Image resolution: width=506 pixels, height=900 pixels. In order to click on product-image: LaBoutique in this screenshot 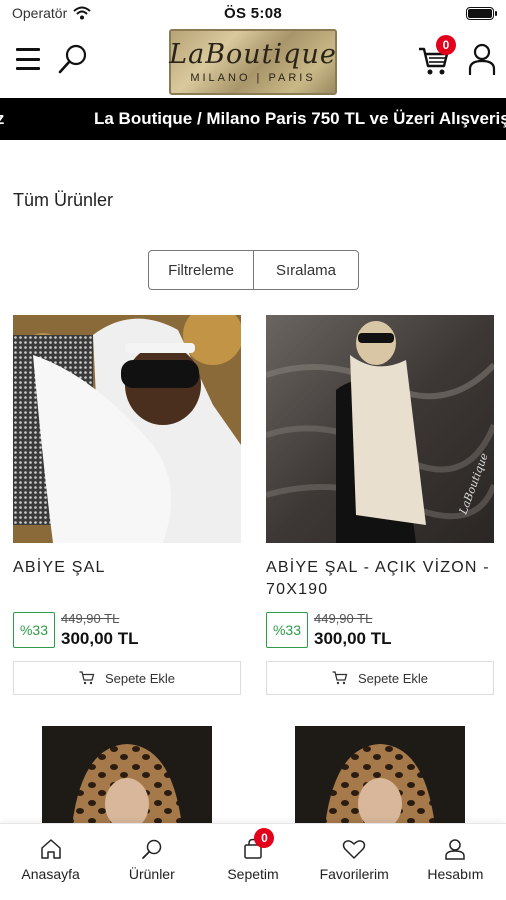, I will do `click(380, 429)`.